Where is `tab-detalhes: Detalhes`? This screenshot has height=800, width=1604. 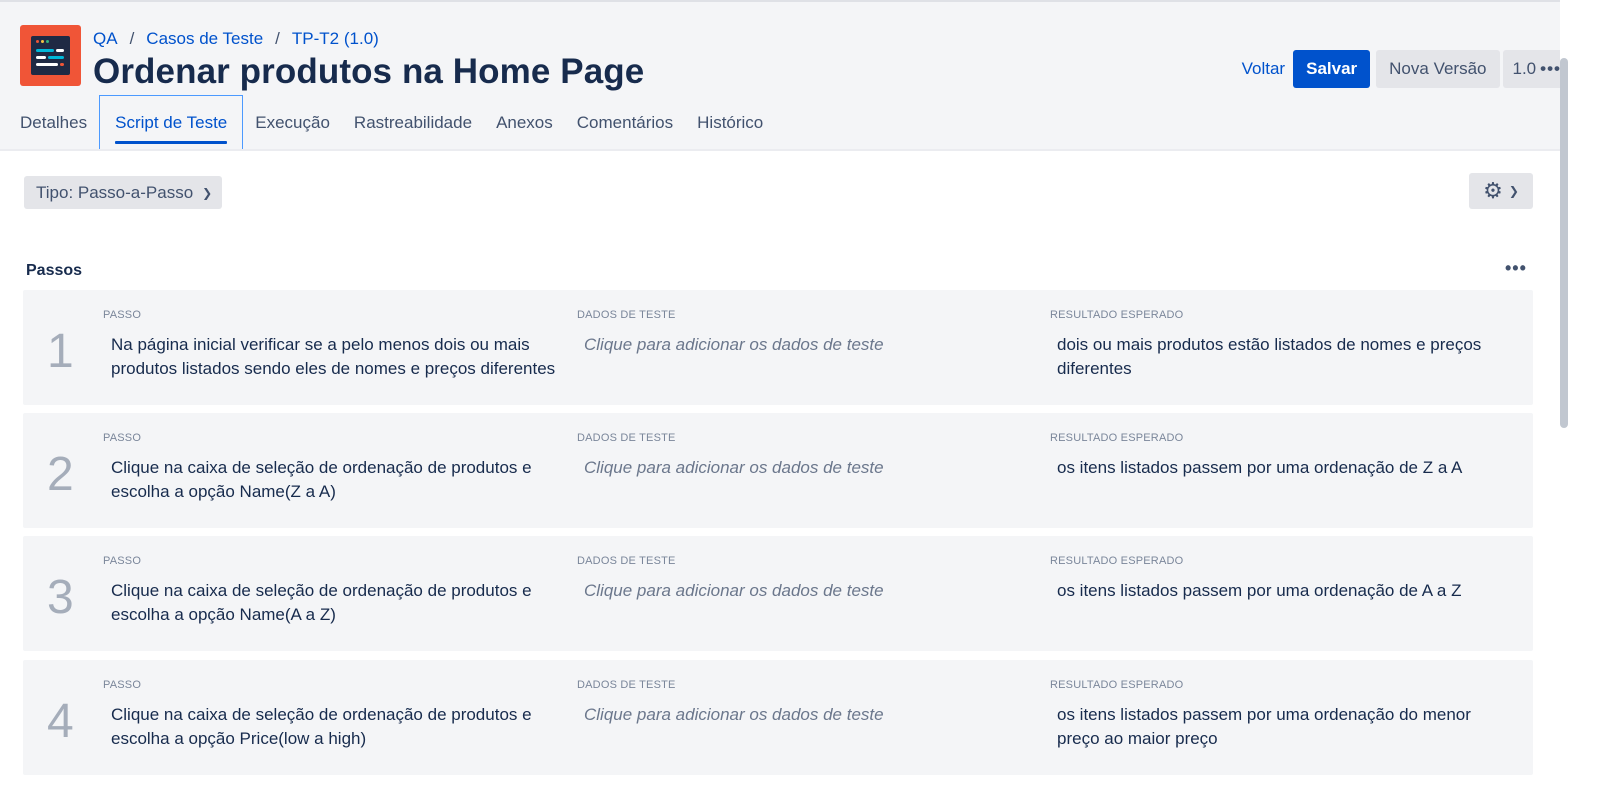 tab-detalhes: Detalhes is located at coordinates (49, 122).